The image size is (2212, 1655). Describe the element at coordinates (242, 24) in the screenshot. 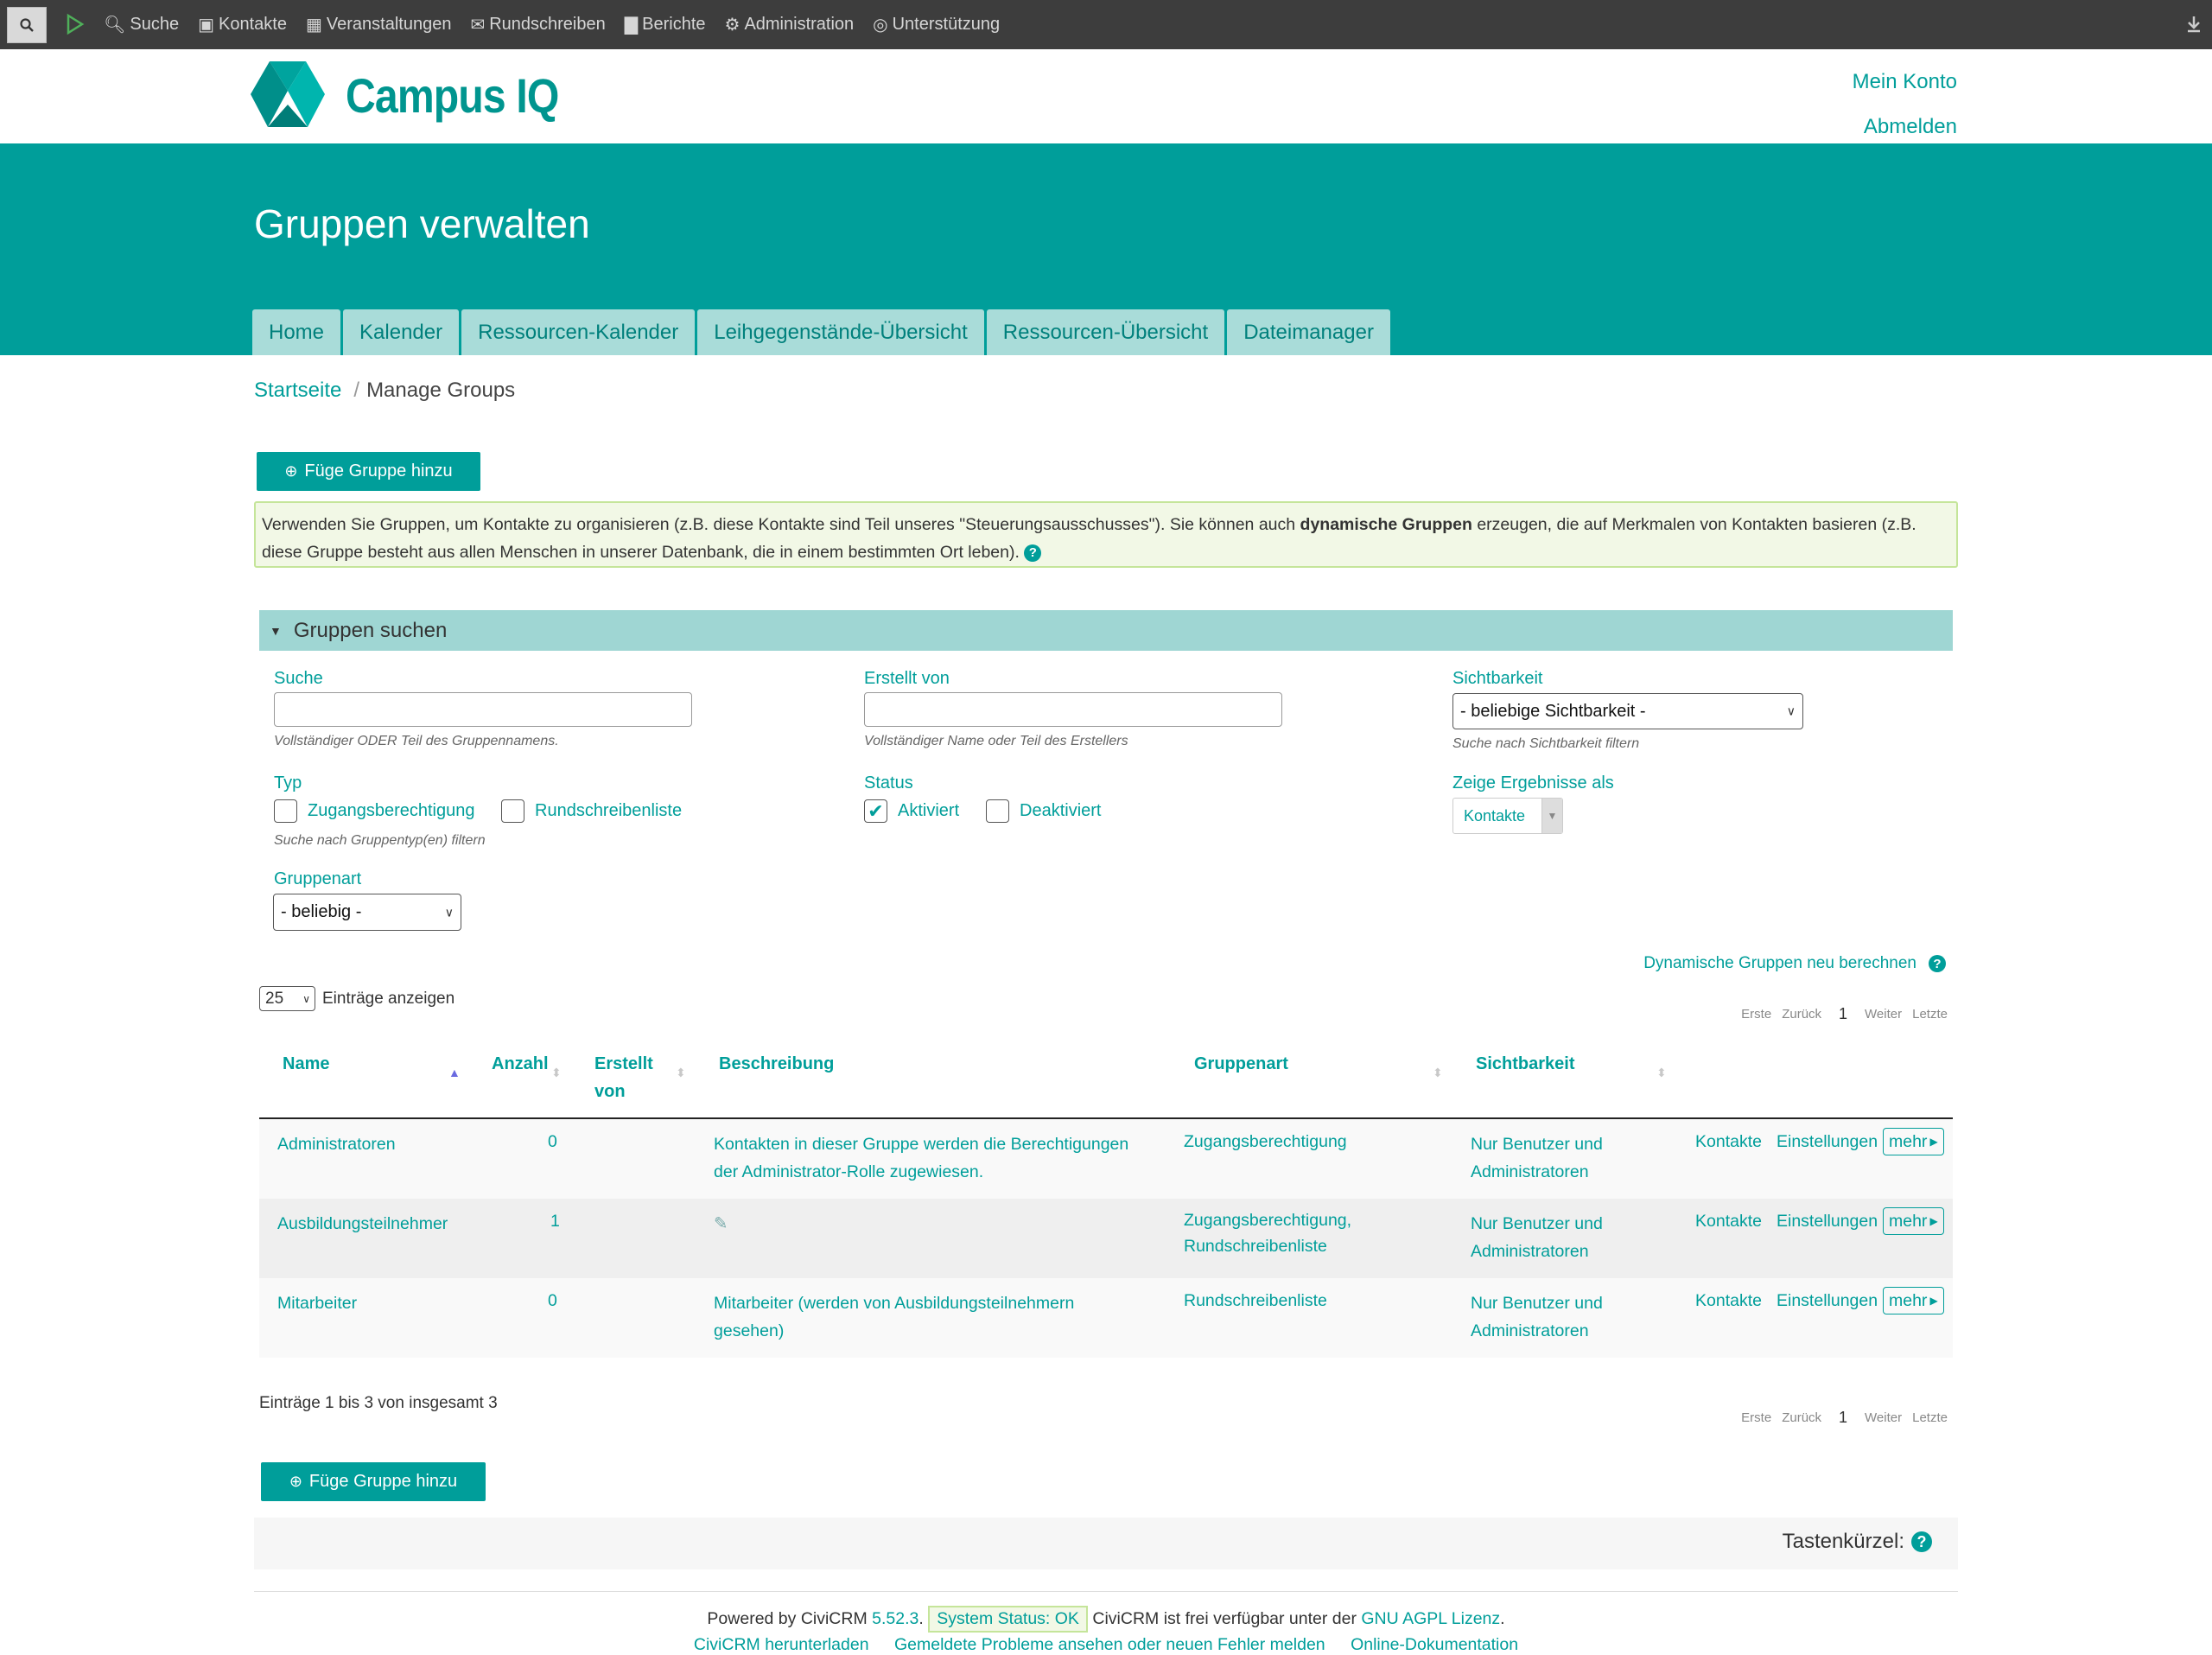

I see `menu-item-kontakte: ▣ Kontakte` at that location.